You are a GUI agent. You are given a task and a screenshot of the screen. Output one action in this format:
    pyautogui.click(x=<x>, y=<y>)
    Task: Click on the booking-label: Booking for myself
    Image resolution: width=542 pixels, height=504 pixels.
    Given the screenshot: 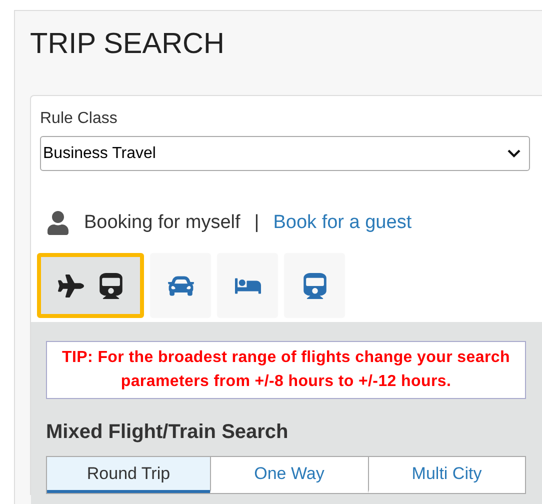 What is the action you would take?
    pyautogui.click(x=162, y=223)
    